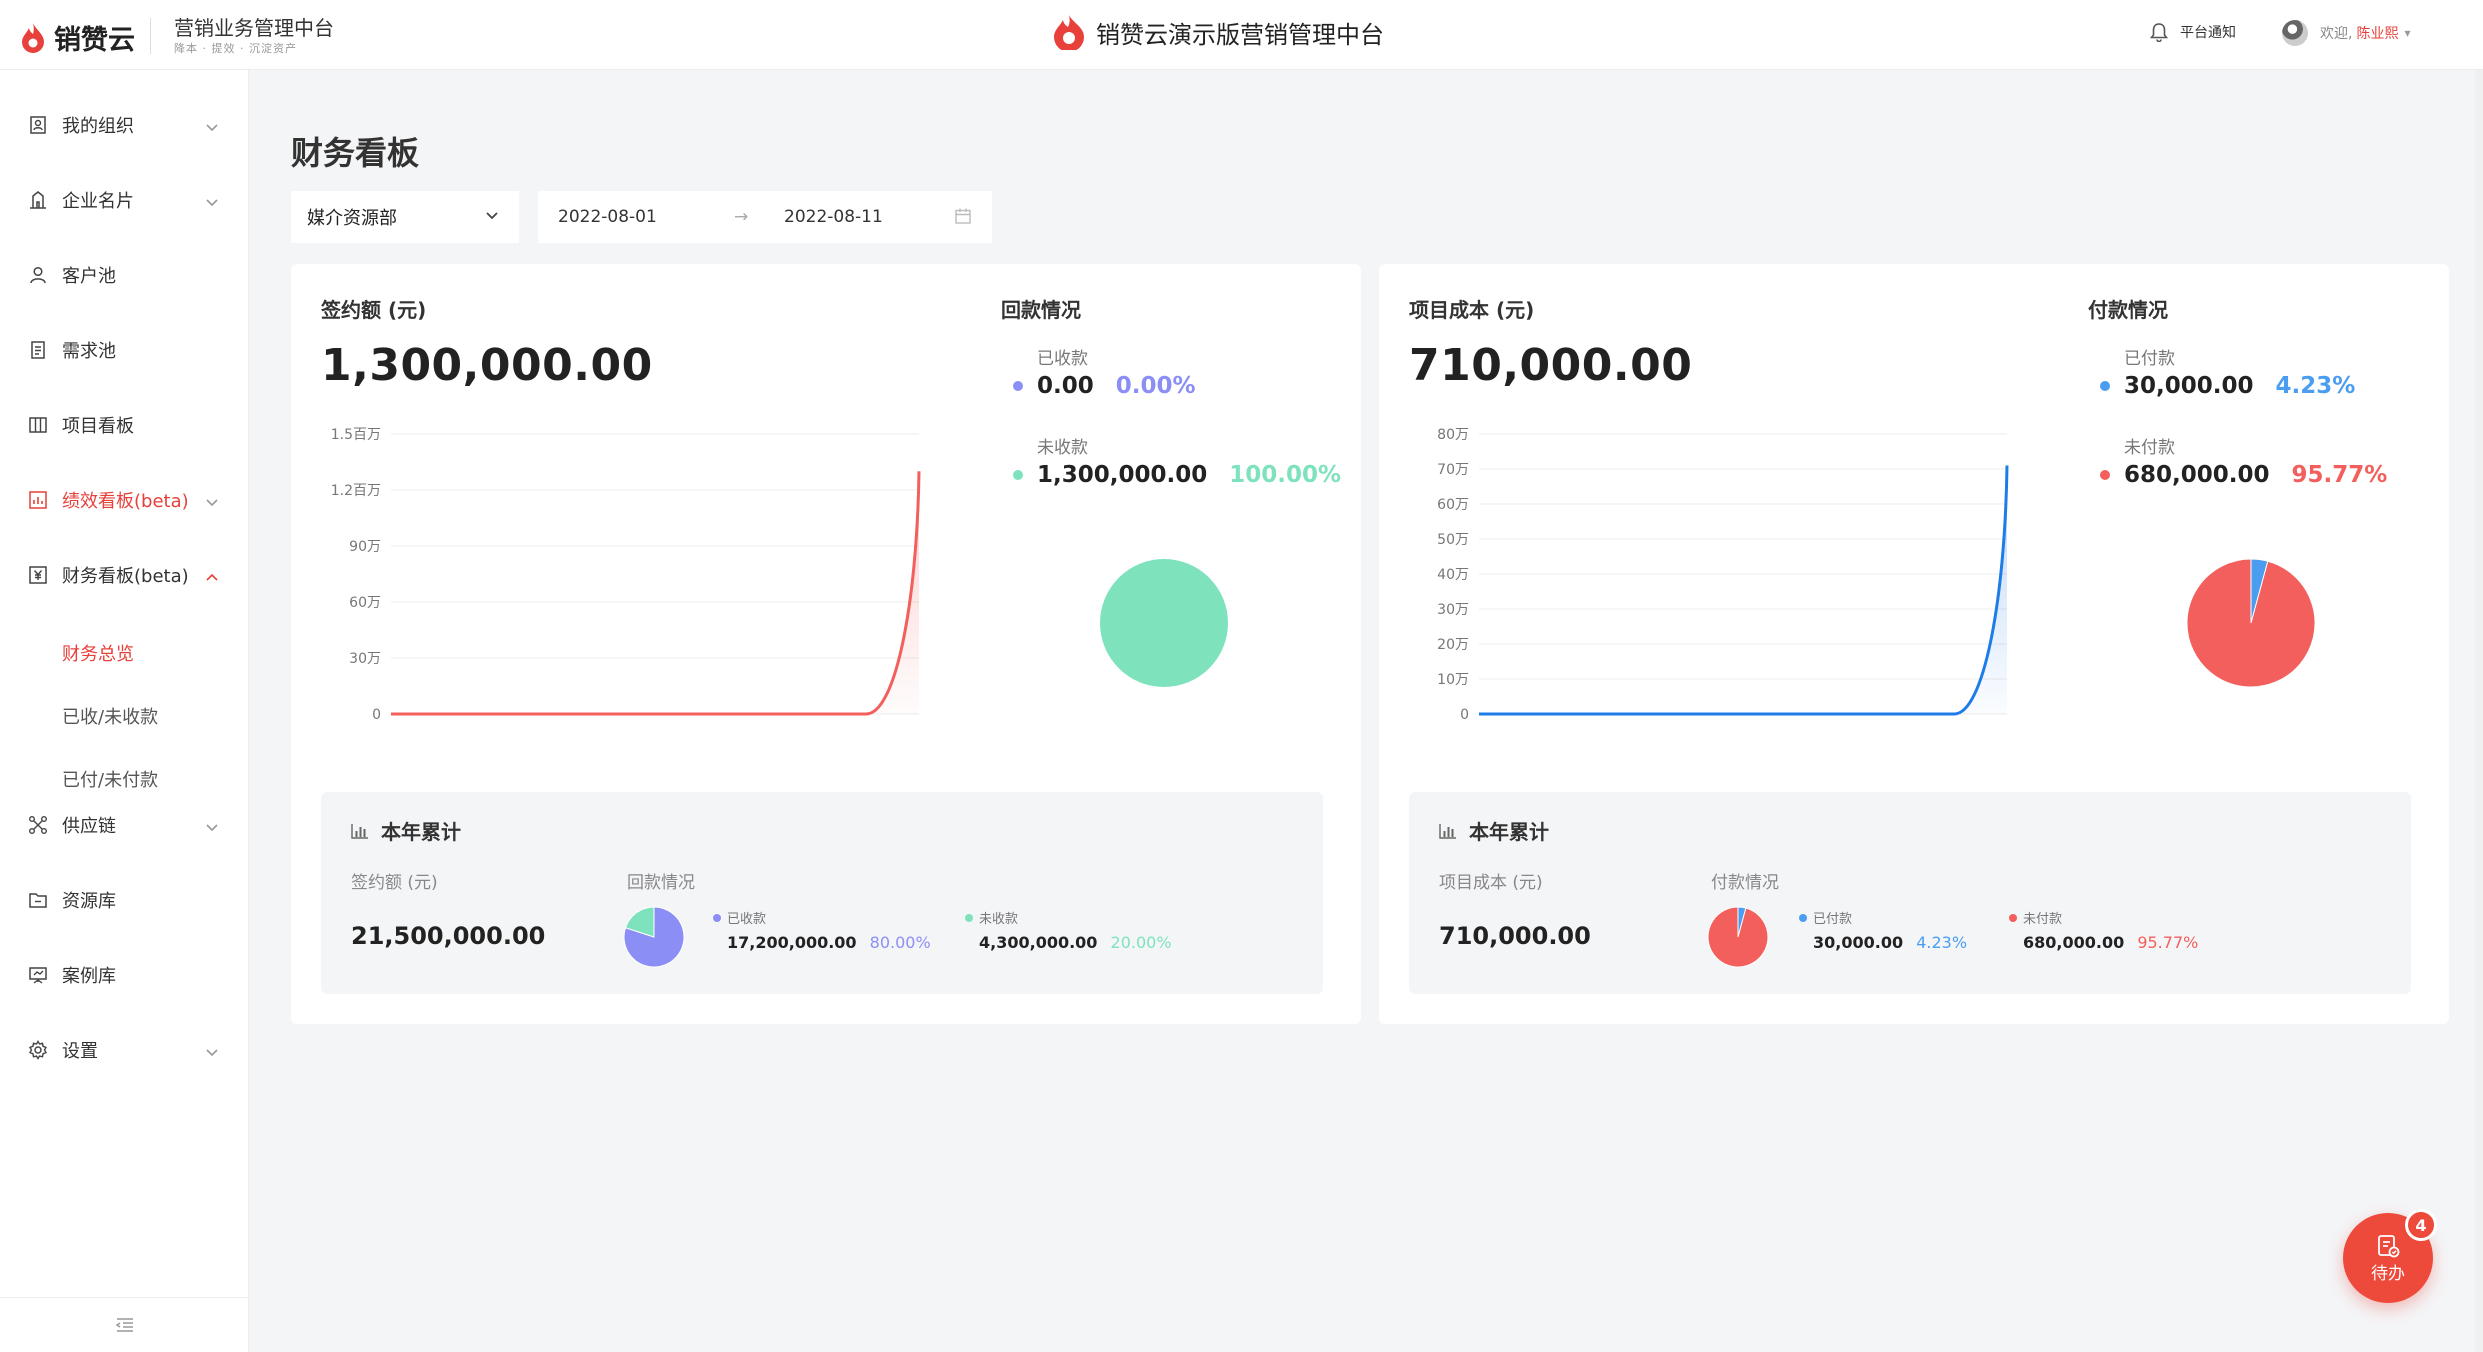 Image resolution: width=2483 pixels, height=1352 pixels. I want to click on payment-pie-chart, so click(2251, 623).